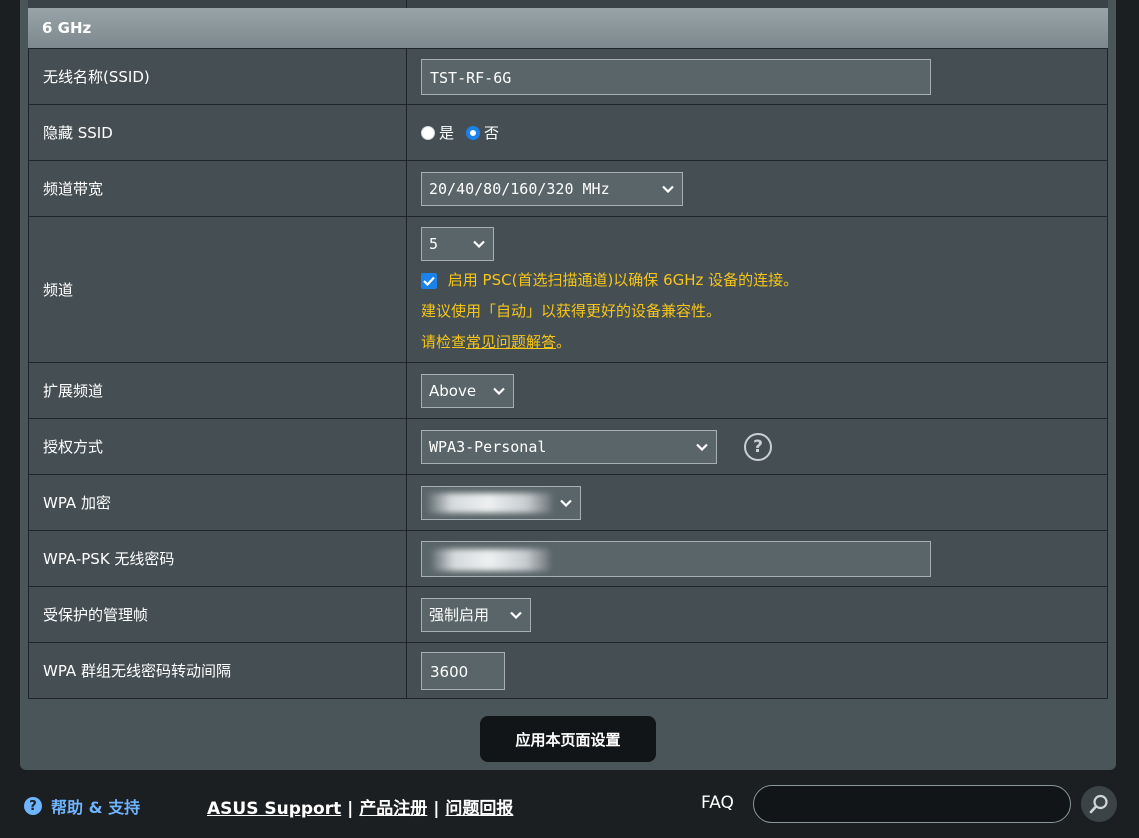 The height and width of the screenshot is (838, 1139). I want to click on row-rekey: WPA 群组无线密码转动间隔 3600, so click(568, 670).